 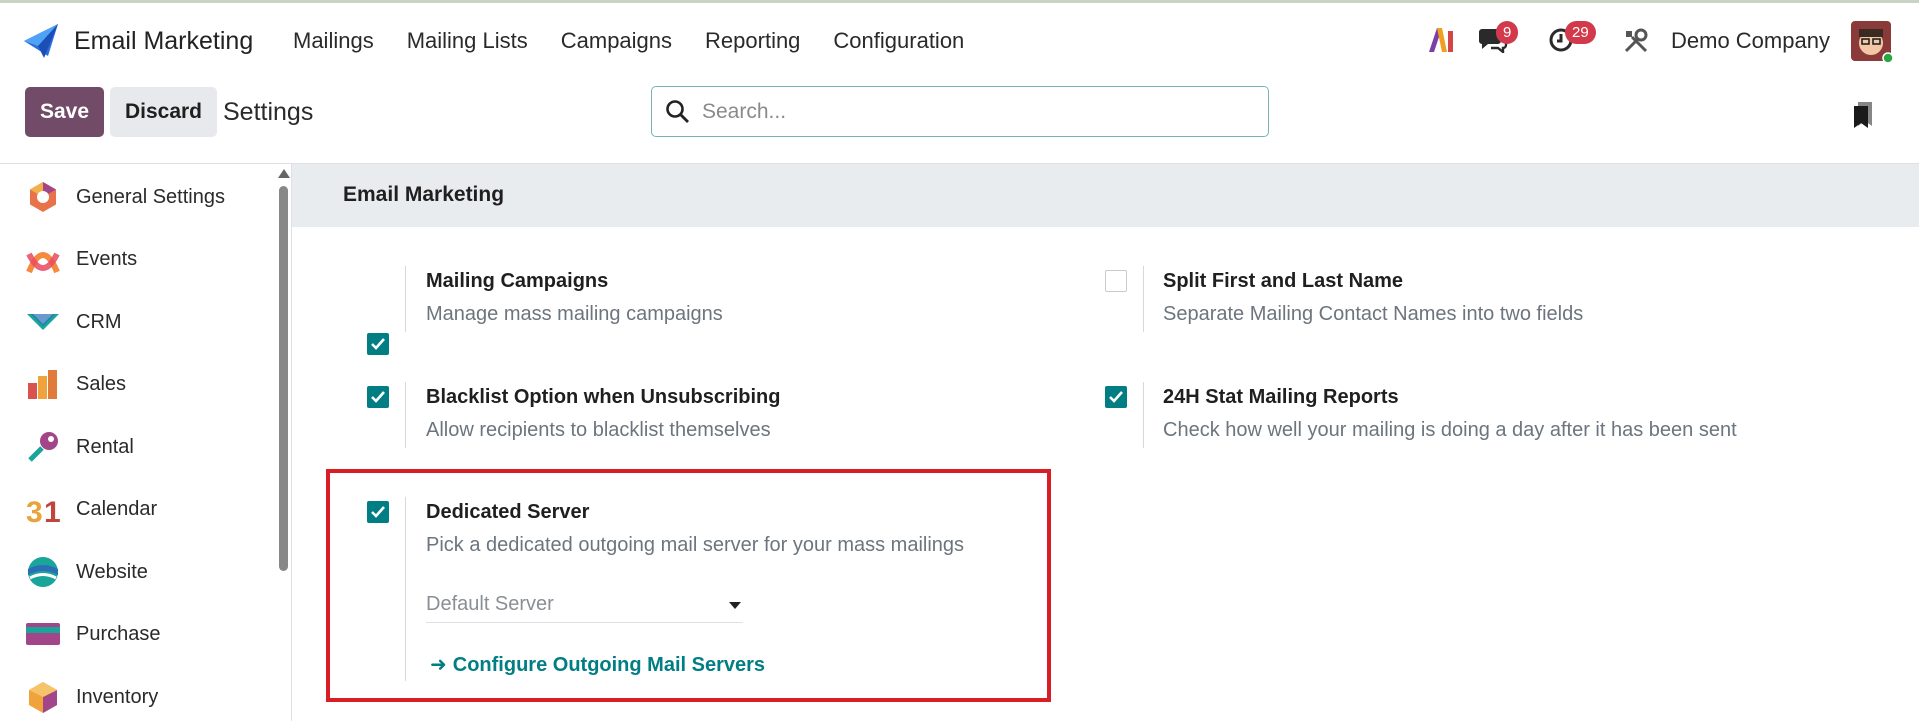 I want to click on menu-mailings: Mailings, so click(x=333, y=41).